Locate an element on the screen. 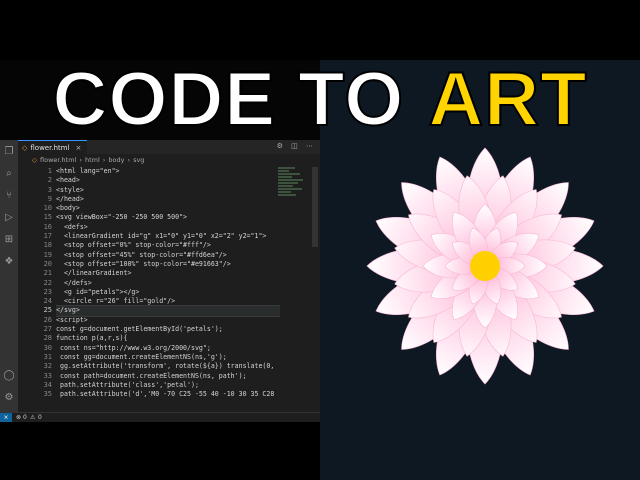 The image size is (640, 480). title-yellow-text: ART is located at coordinates (507, 99).